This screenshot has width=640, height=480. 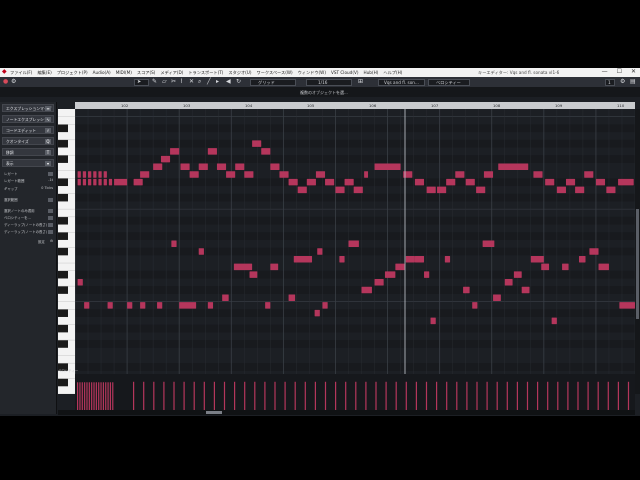 What do you see at coordinates (191, 82) in the screenshot?
I see `mute-tool-icon: ✕` at bounding box center [191, 82].